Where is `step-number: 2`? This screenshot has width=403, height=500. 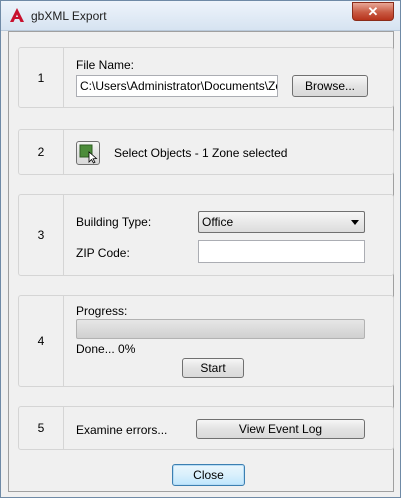 step-number: 2 is located at coordinates (41, 152).